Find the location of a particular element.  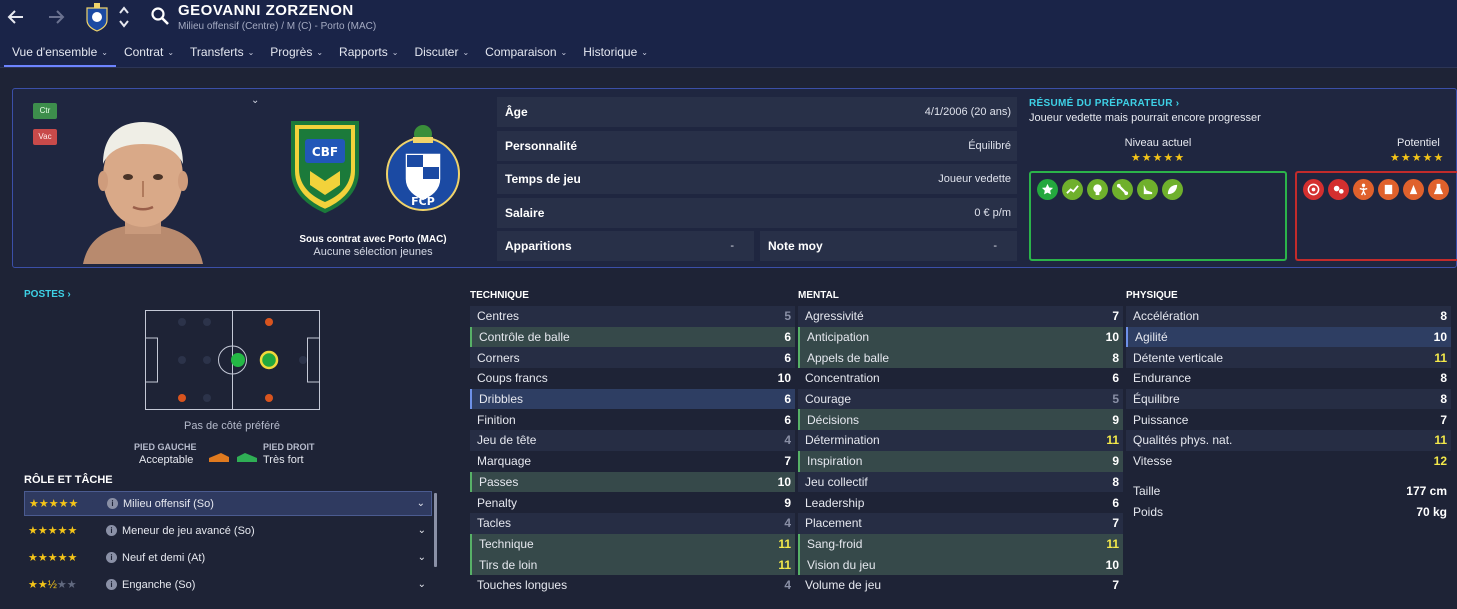

search-icon is located at coordinates (160, 16).